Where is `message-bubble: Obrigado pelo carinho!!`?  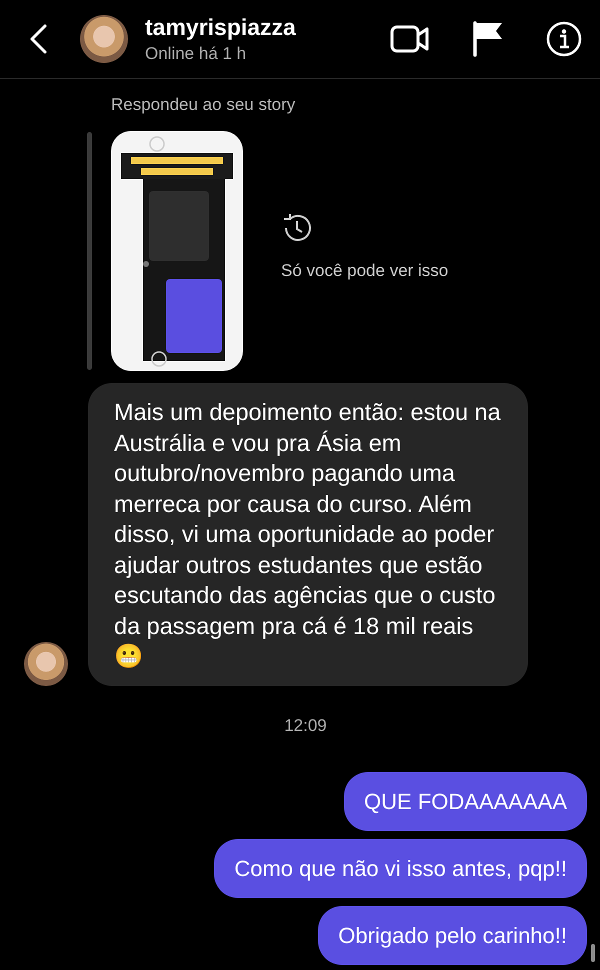
message-bubble: Obrigado pelo carinho!! is located at coordinates (452, 935).